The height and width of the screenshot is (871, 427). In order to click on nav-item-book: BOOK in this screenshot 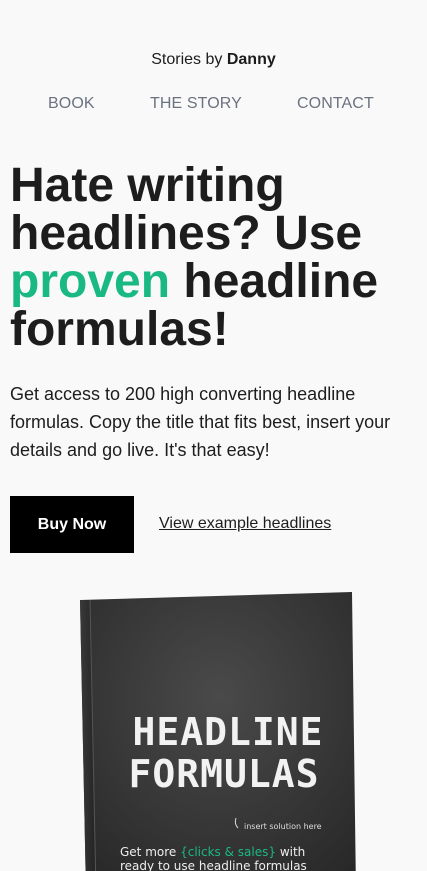, I will do `click(71, 104)`.